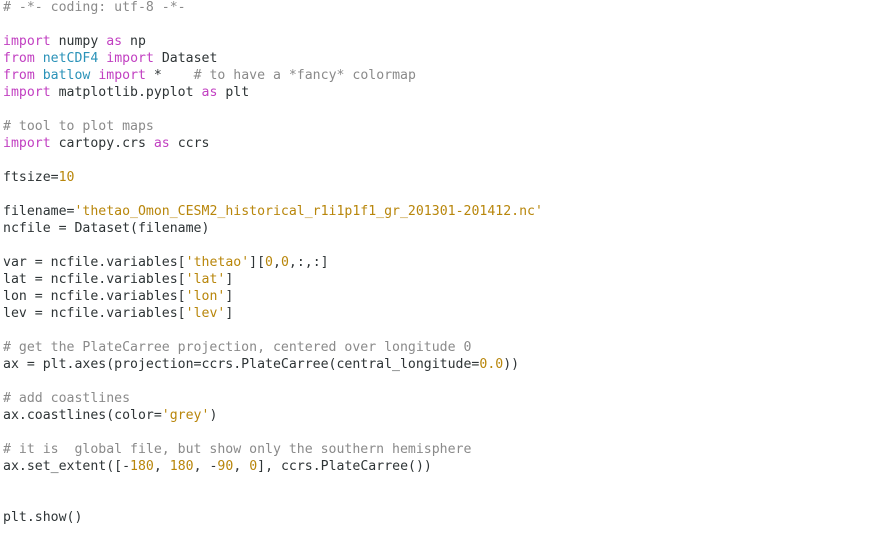  I want to click on code-line: ftsize=10, so click(273, 177).